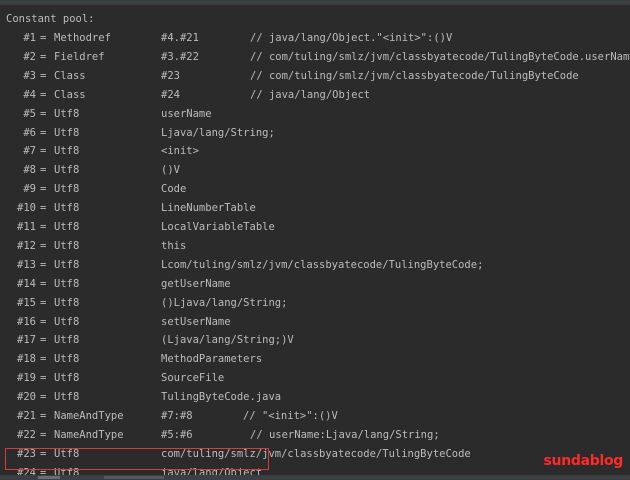 The image size is (630, 480). What do you see at coordinates (221, 397) in the screenshot?
I see `entry-value: TulingByteCode.java` at bounding box center [221, 397].